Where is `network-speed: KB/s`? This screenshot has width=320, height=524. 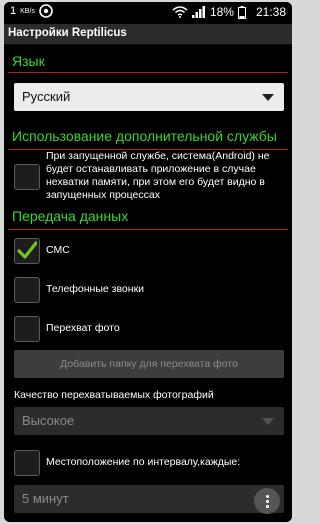 network-speed: KB/s is located at coordinates (27, 11).